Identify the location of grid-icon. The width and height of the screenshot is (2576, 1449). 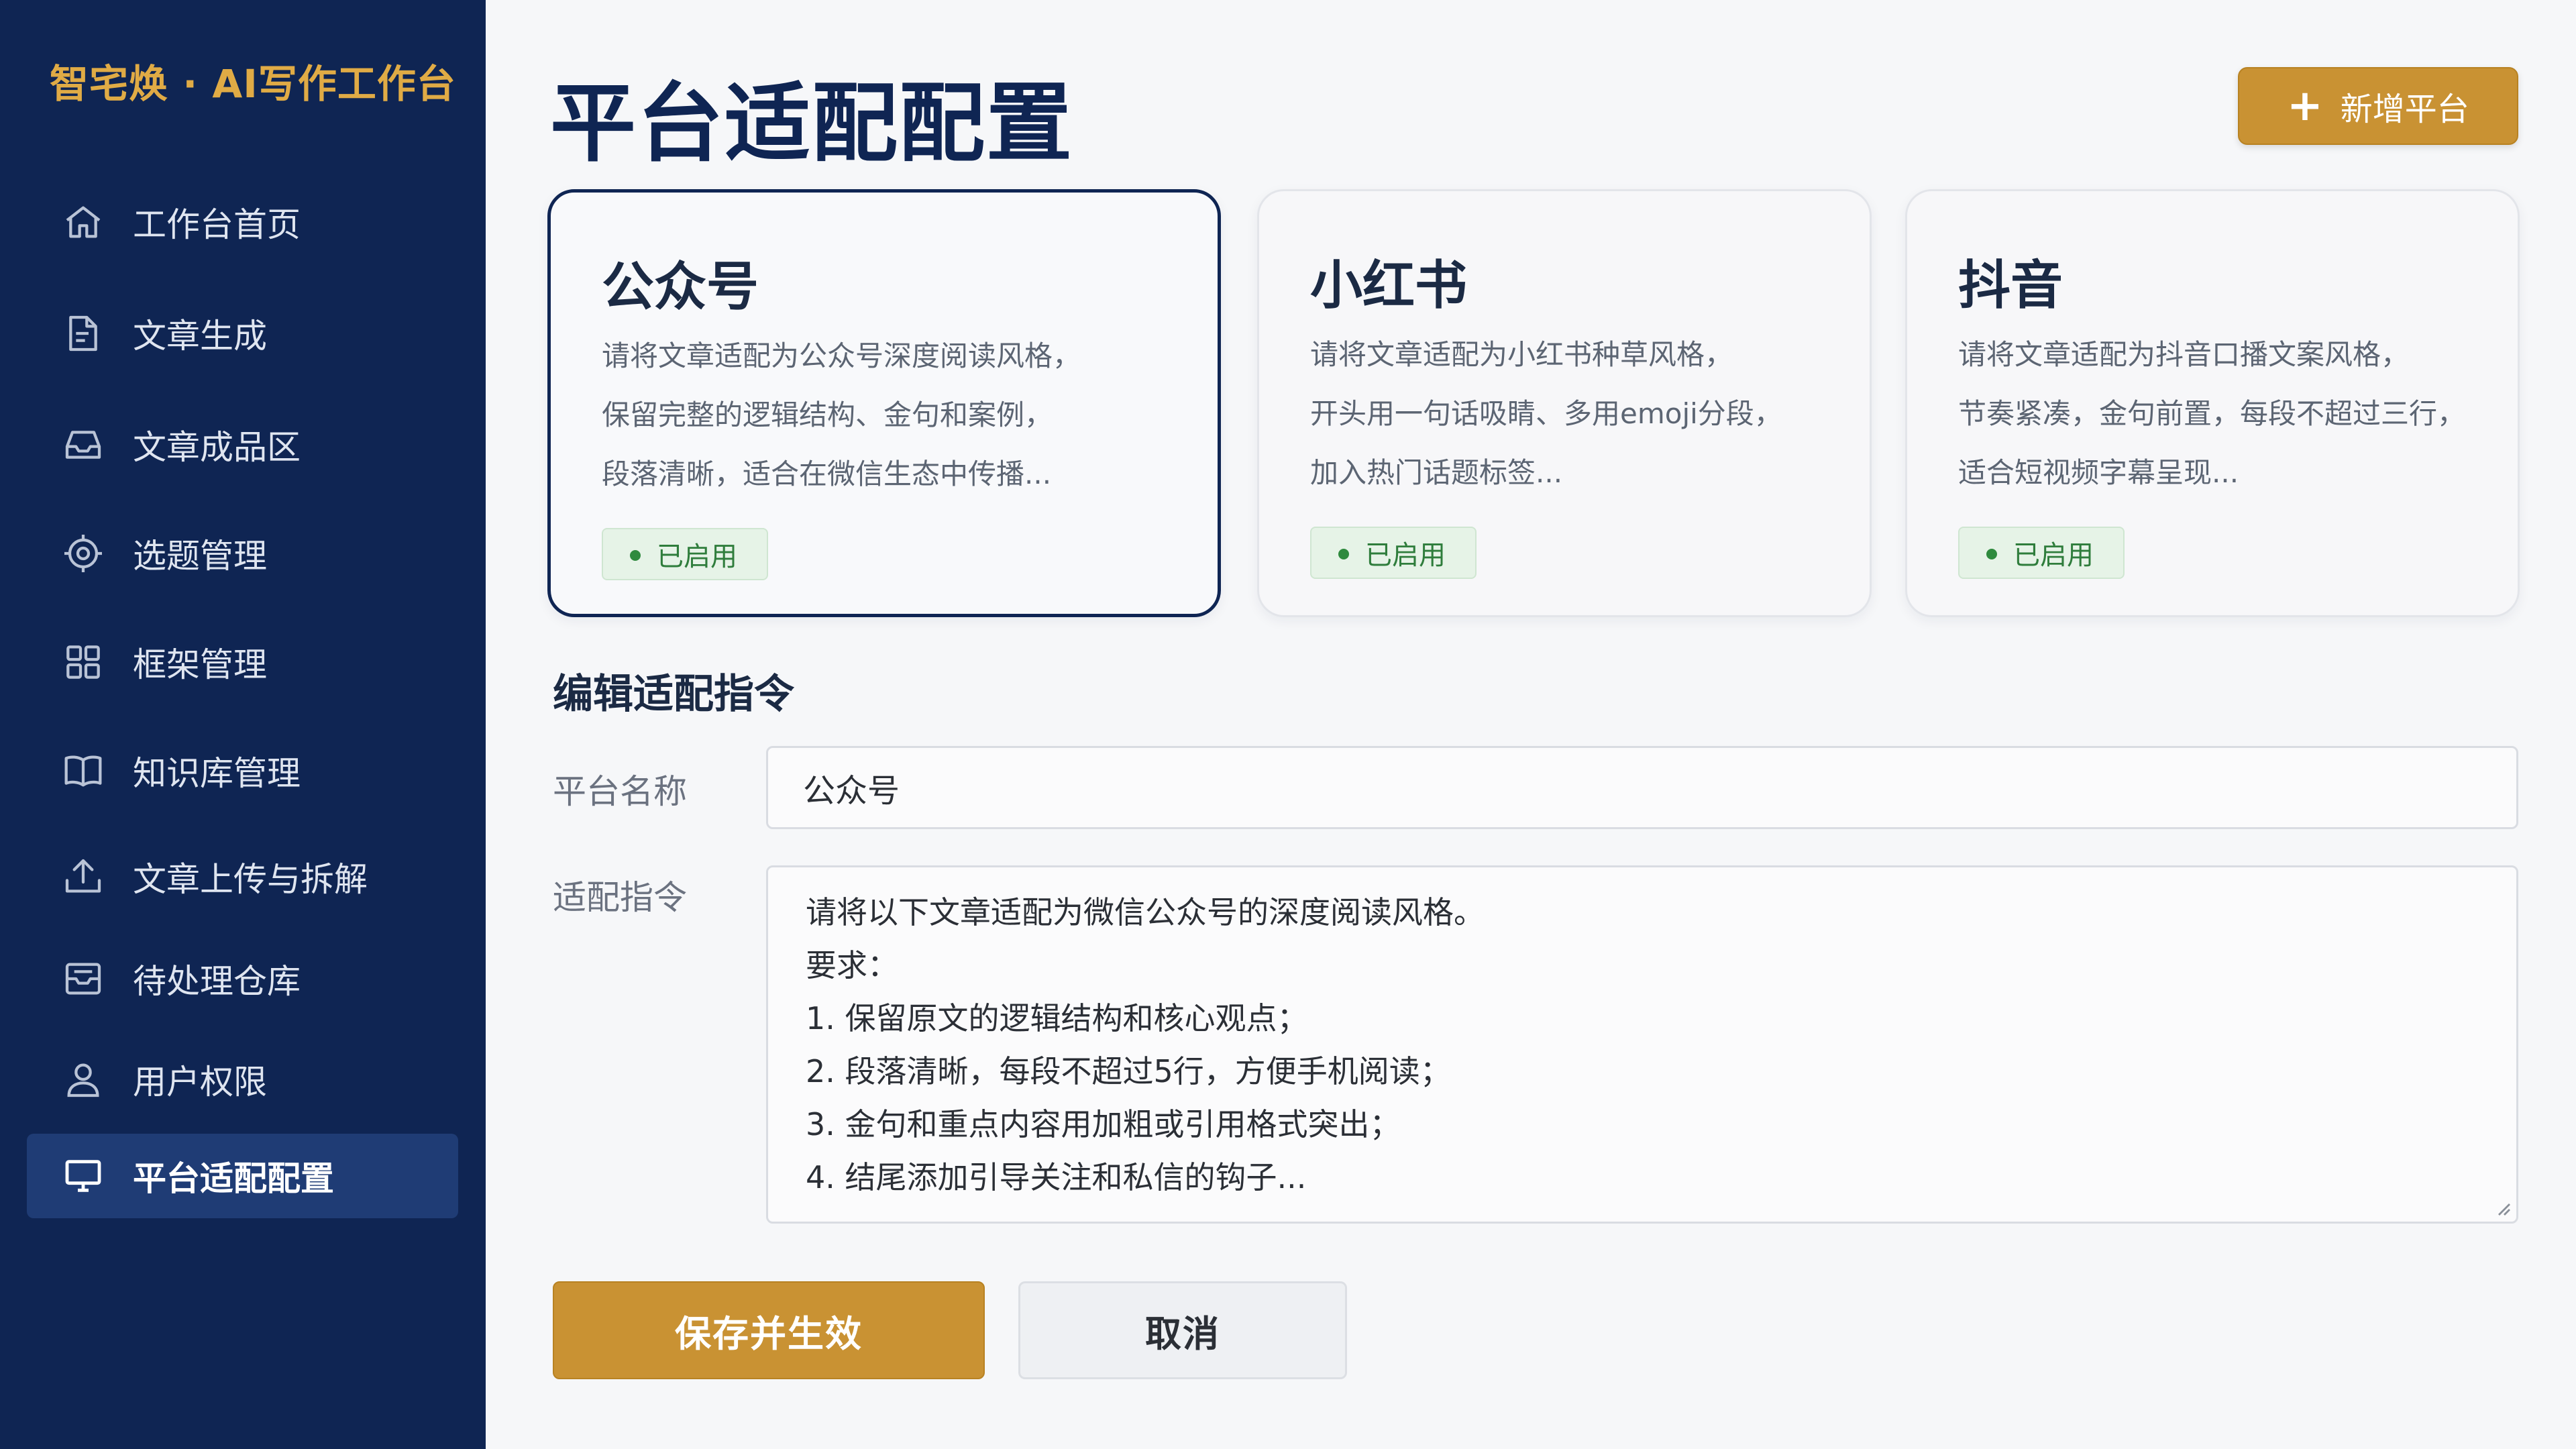
(83, 662).